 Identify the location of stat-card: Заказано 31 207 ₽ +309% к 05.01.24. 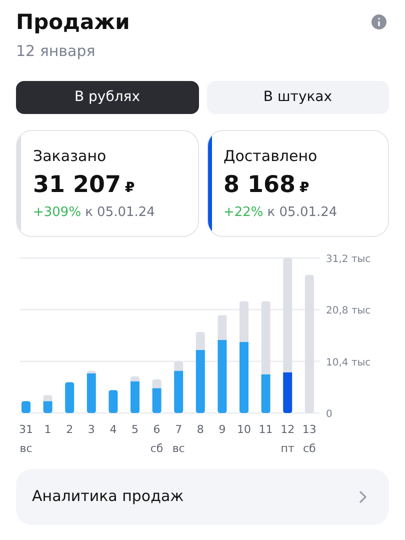
(107, 183).